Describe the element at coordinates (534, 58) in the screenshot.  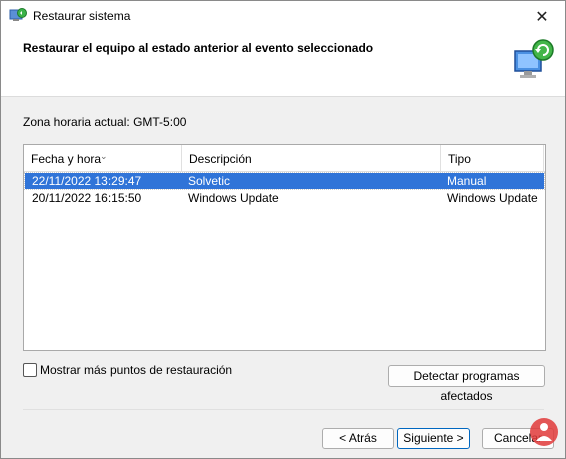
I see `monitor-restore-icon` at that location.